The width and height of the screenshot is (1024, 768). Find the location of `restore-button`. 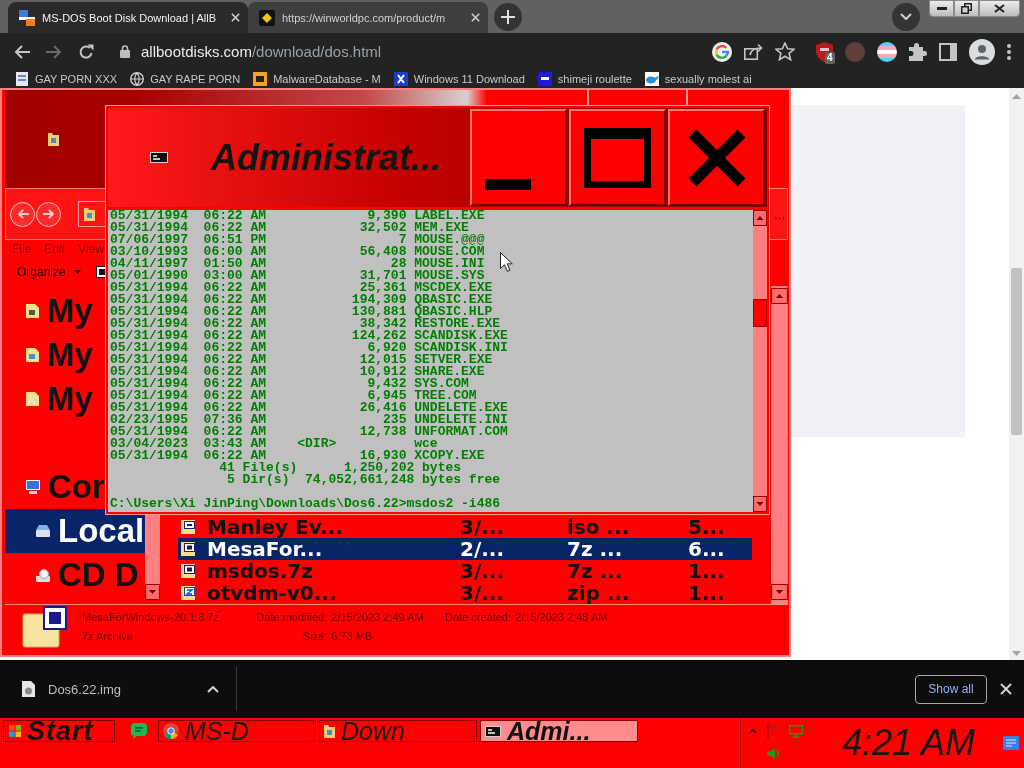

restore-button is located at coordinates (966, 8).